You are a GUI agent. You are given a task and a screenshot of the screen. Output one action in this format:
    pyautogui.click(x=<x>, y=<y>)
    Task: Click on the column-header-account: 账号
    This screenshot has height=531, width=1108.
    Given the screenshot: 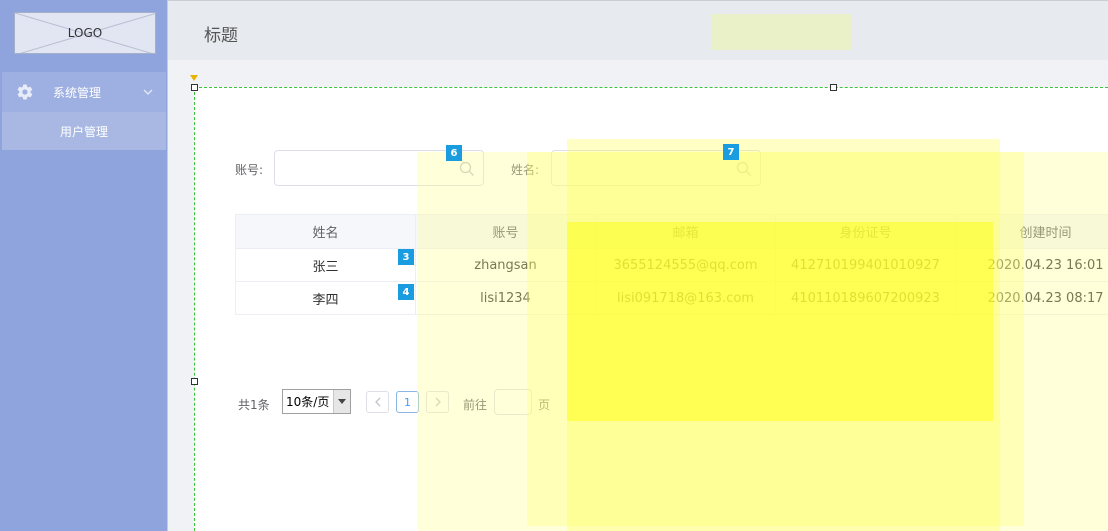 What is the action you would take?
    pyautogui.click(x=505, y=231)
    